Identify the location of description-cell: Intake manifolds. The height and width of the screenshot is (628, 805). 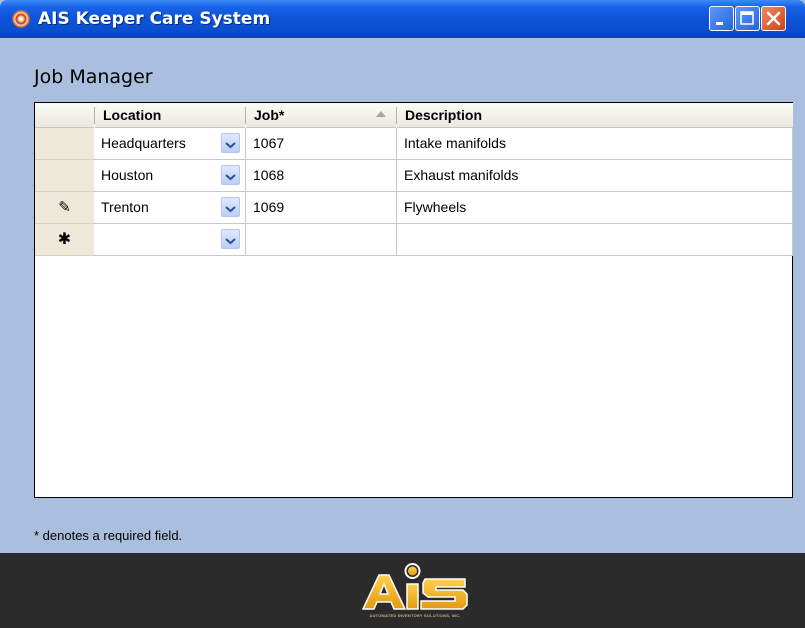
(595, 144).